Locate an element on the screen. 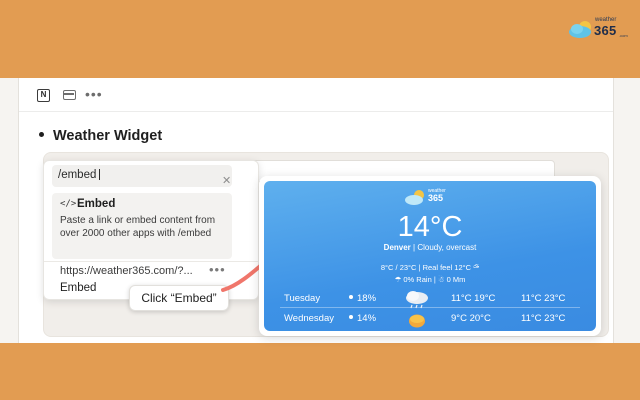 The height and width of the screenshot is (400, 640). notion-icon: N is located at coordinates (43, 95).